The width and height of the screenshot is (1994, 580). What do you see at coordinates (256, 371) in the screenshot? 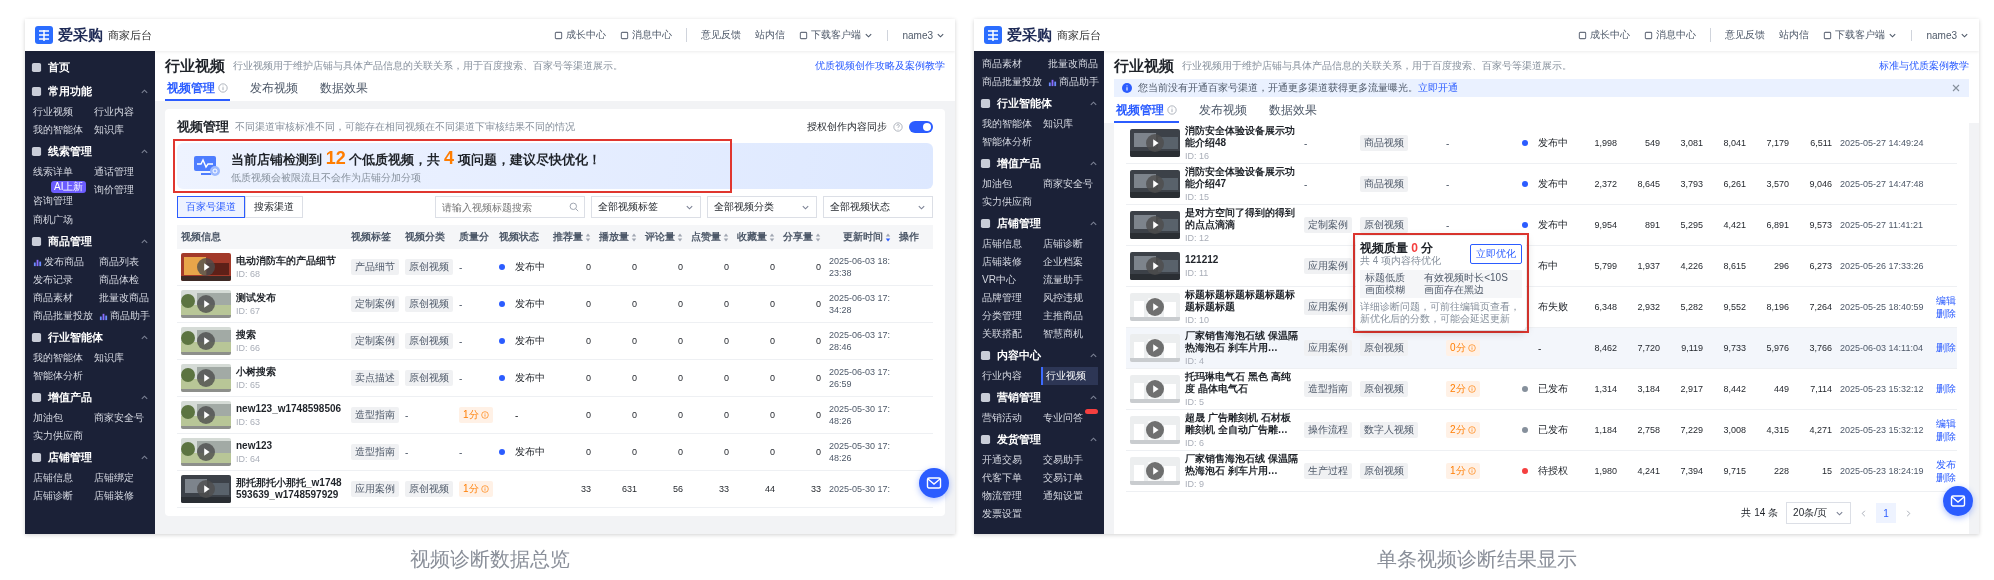
I see `video-title: 小树搜索` at bounding box center [256, 371].